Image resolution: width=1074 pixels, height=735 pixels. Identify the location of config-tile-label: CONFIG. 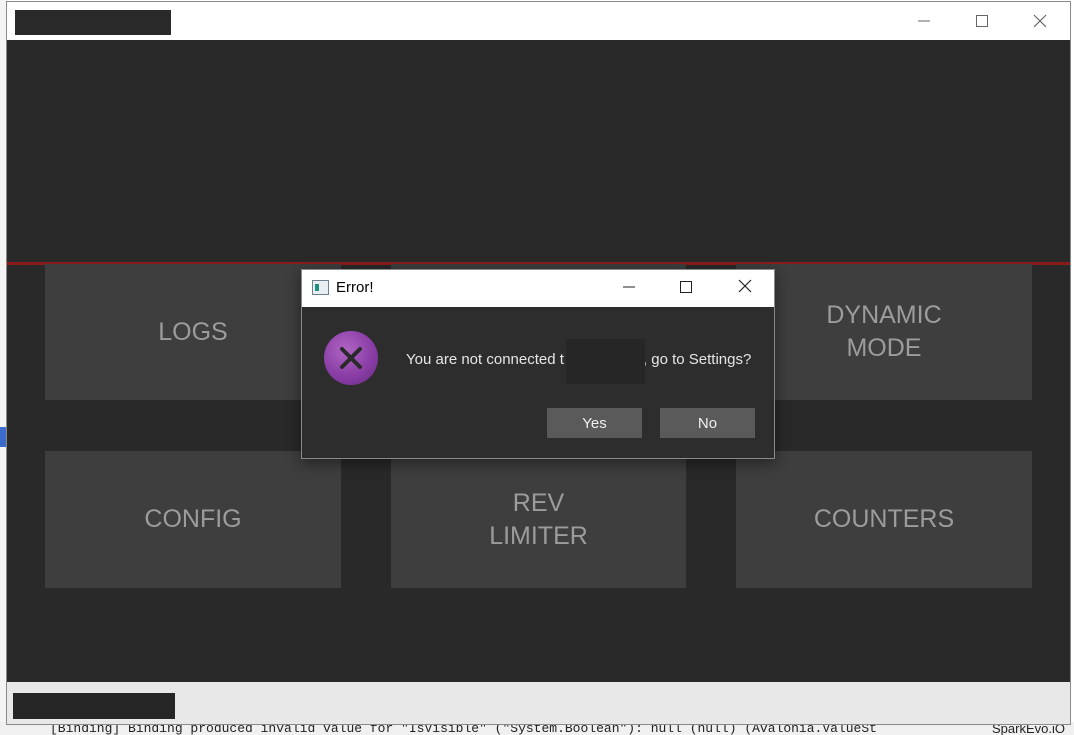
(193, 519).